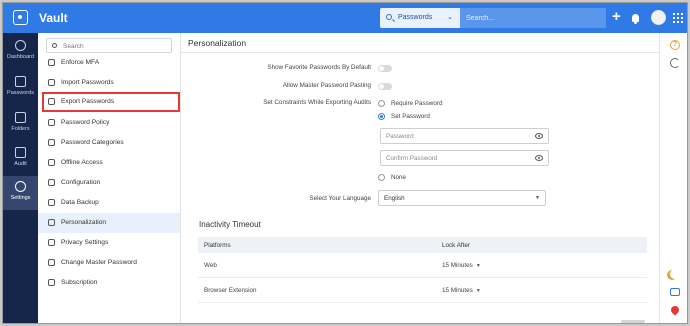 The height and width of the screenshot is (326, 690). What do you see at coordinates (20, 93) in the screenshot?
I see `rail-item-label: Passwords` at bounding box center [20, 93].